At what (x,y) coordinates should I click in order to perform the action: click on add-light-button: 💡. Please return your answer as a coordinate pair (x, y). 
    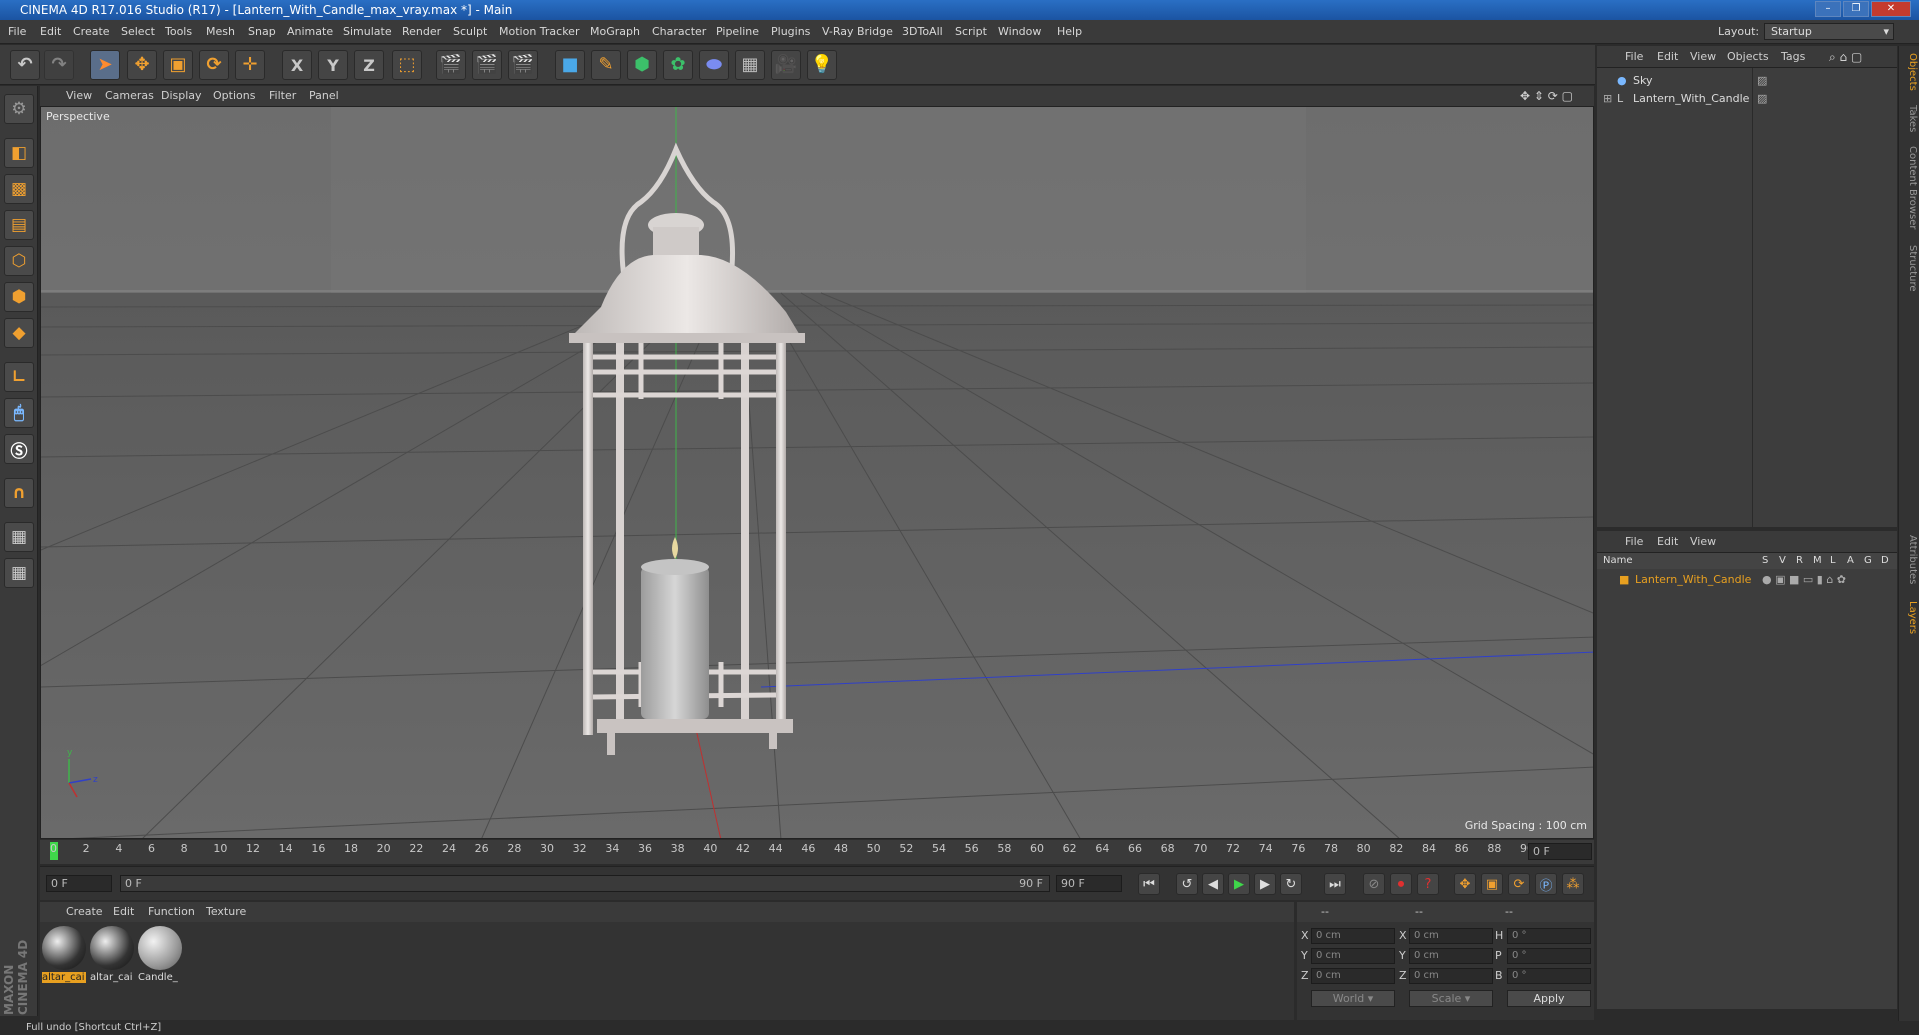
    Looking at the image, I should click on (822, 65).